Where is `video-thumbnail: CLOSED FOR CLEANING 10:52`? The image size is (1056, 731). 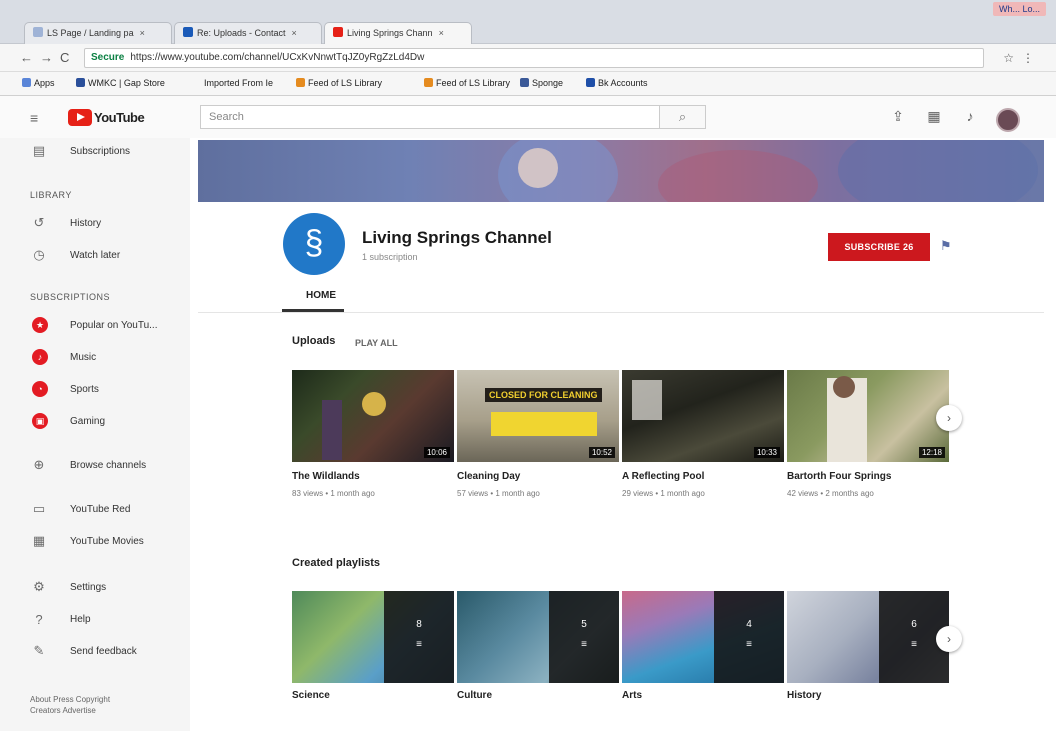
video-thumbnail: CLOSED FOR CLEANING 10:52 is located at coordinates (538, 416).